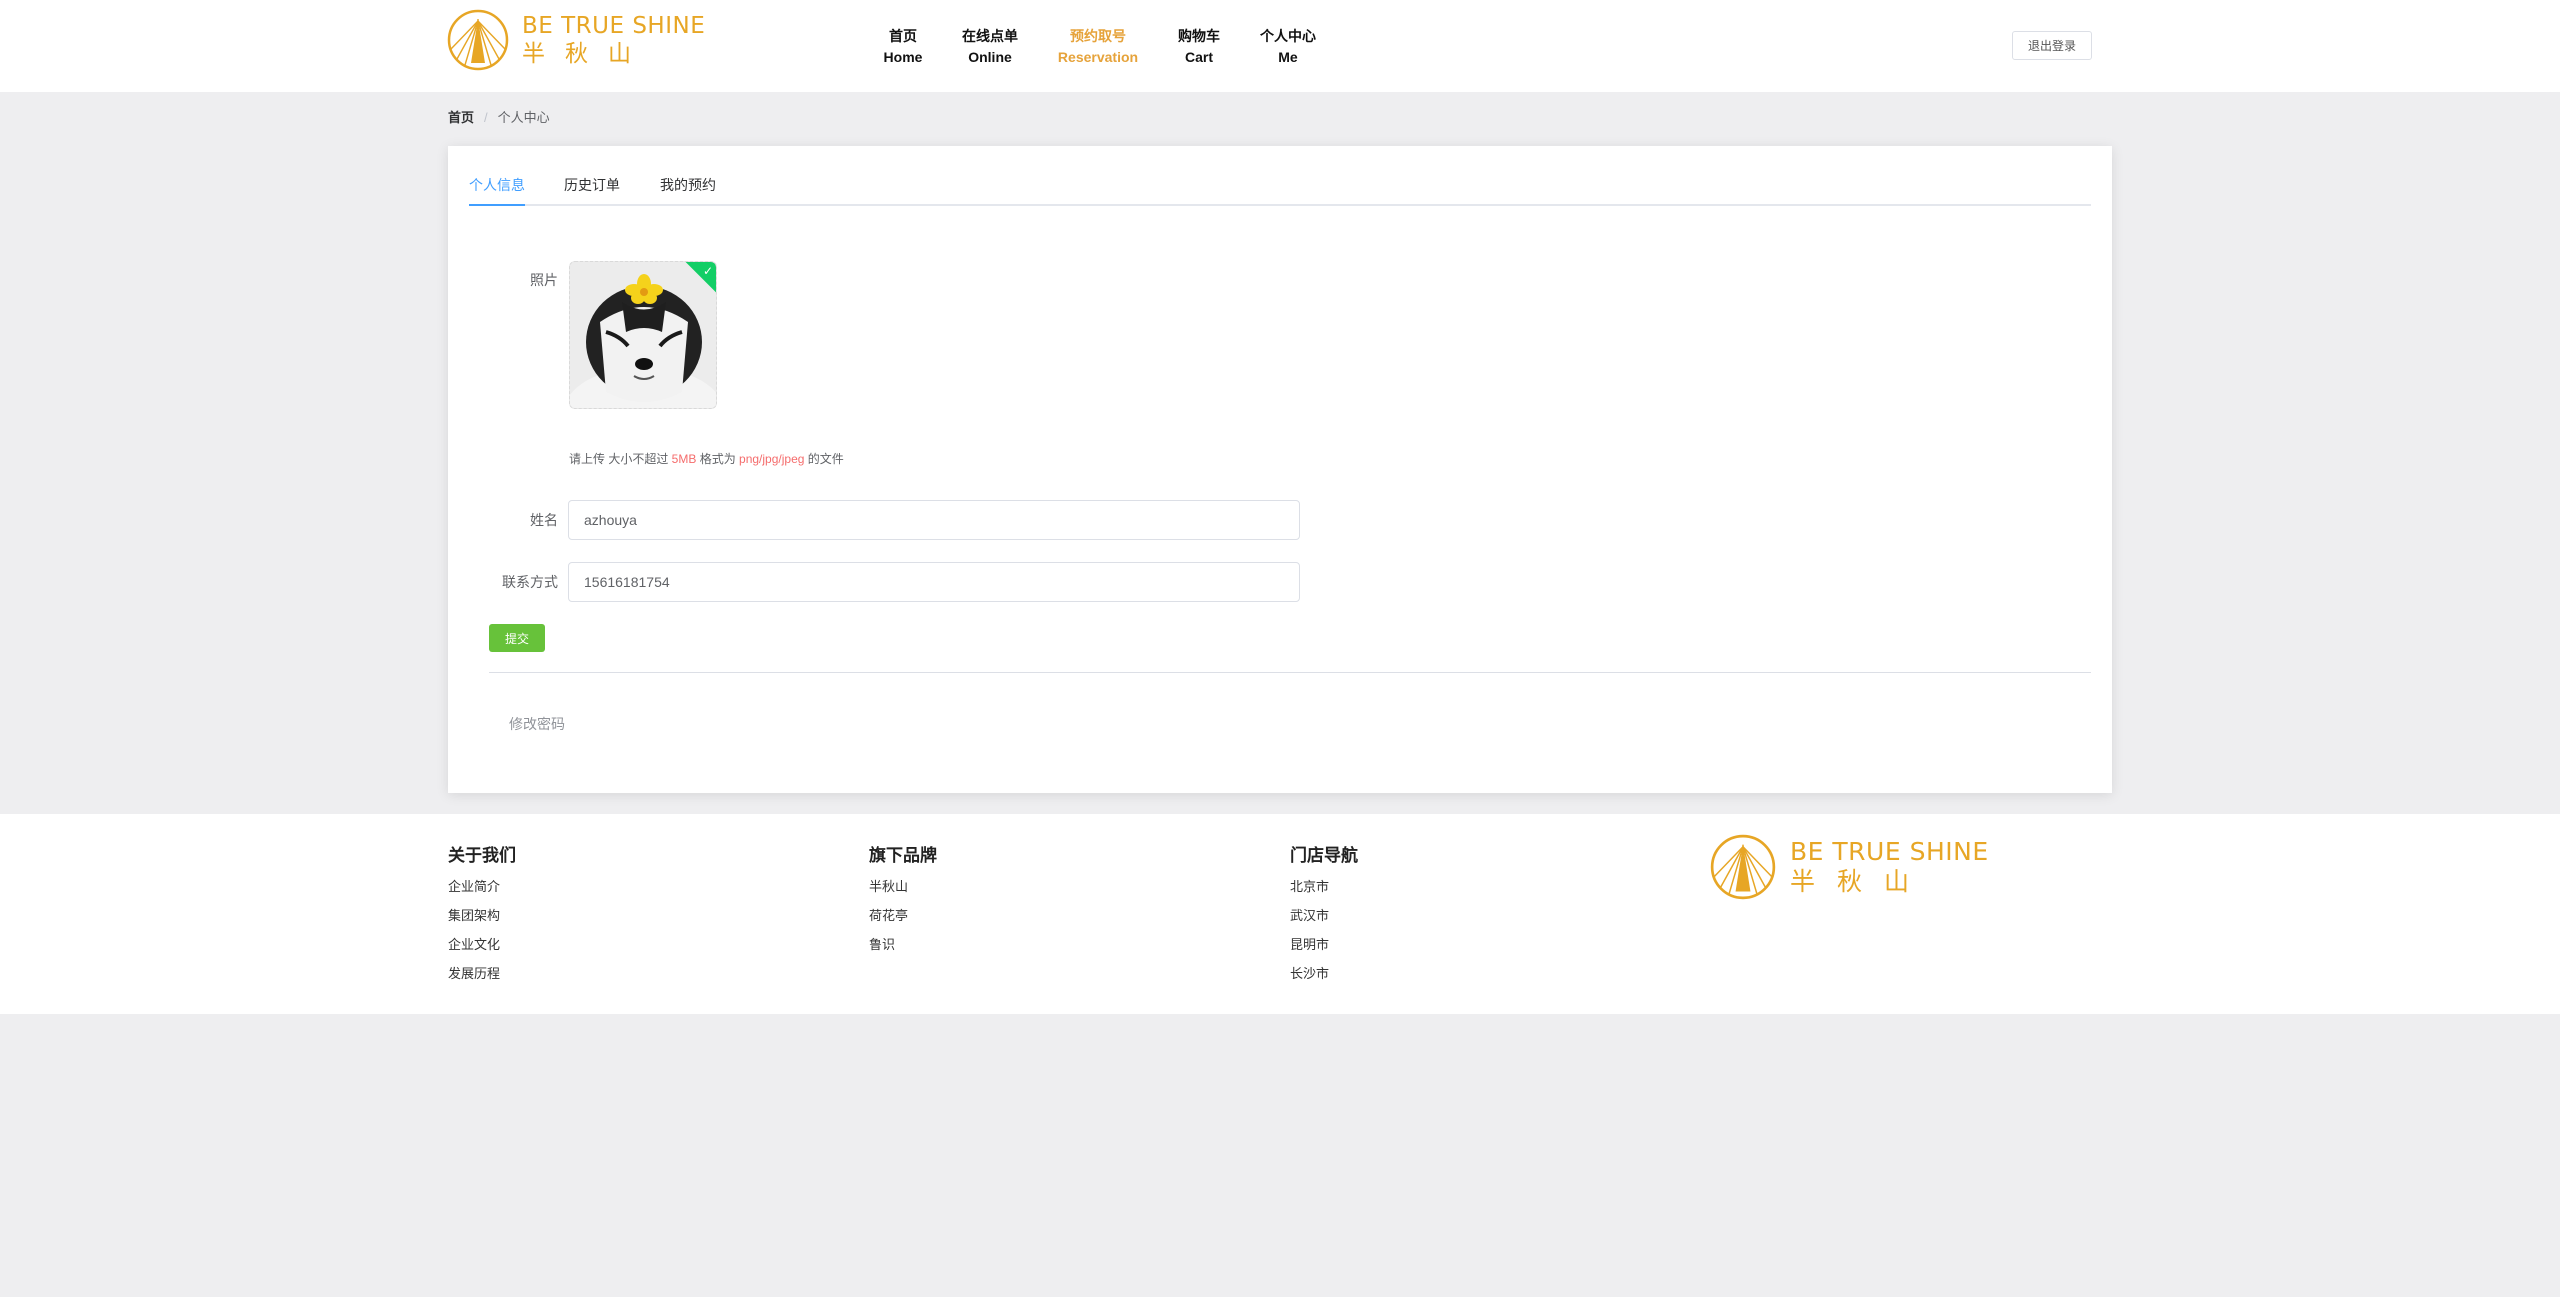 Image resolution: width=2560 pixels, height=1297 pixels. I want to click on nav-item-online: 在线点单 Online, so click(990, 47).